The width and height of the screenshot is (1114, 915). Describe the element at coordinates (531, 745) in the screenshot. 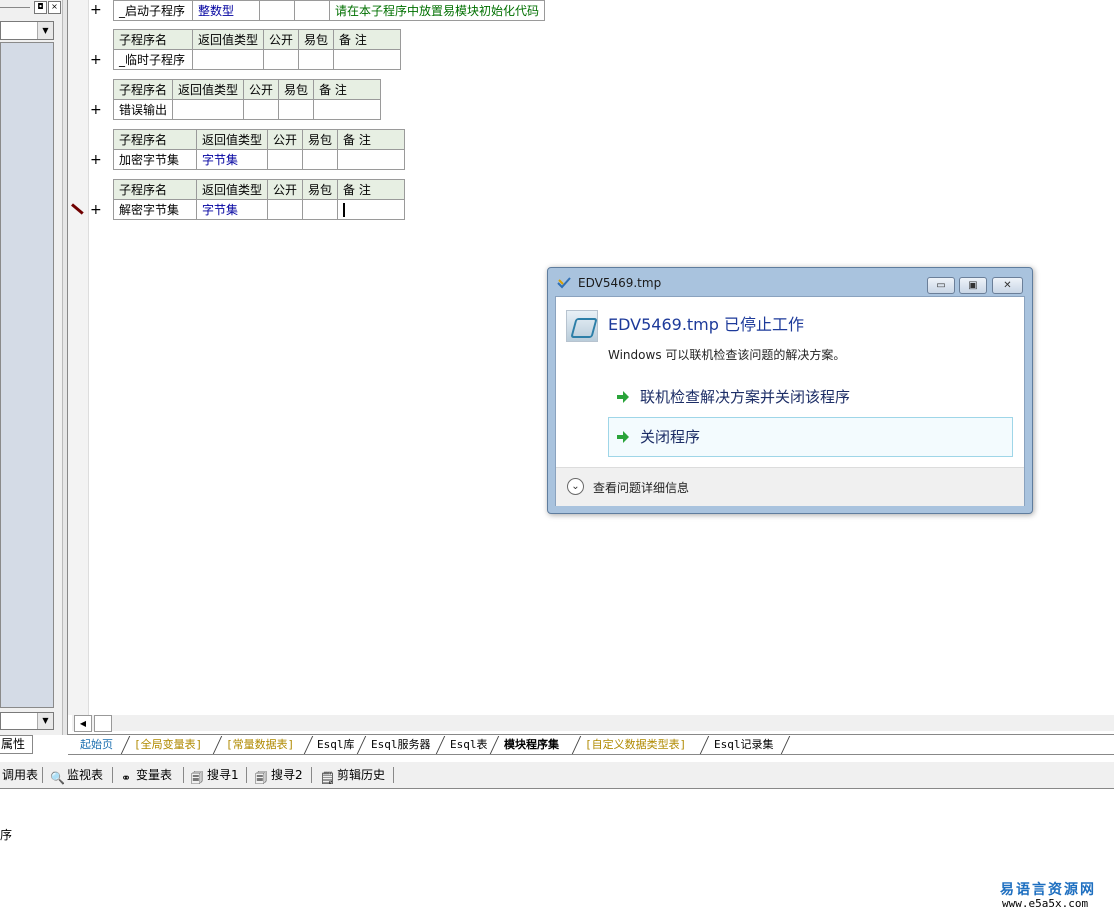

I see `tab-module-assembly: 模块程序集` at that location.